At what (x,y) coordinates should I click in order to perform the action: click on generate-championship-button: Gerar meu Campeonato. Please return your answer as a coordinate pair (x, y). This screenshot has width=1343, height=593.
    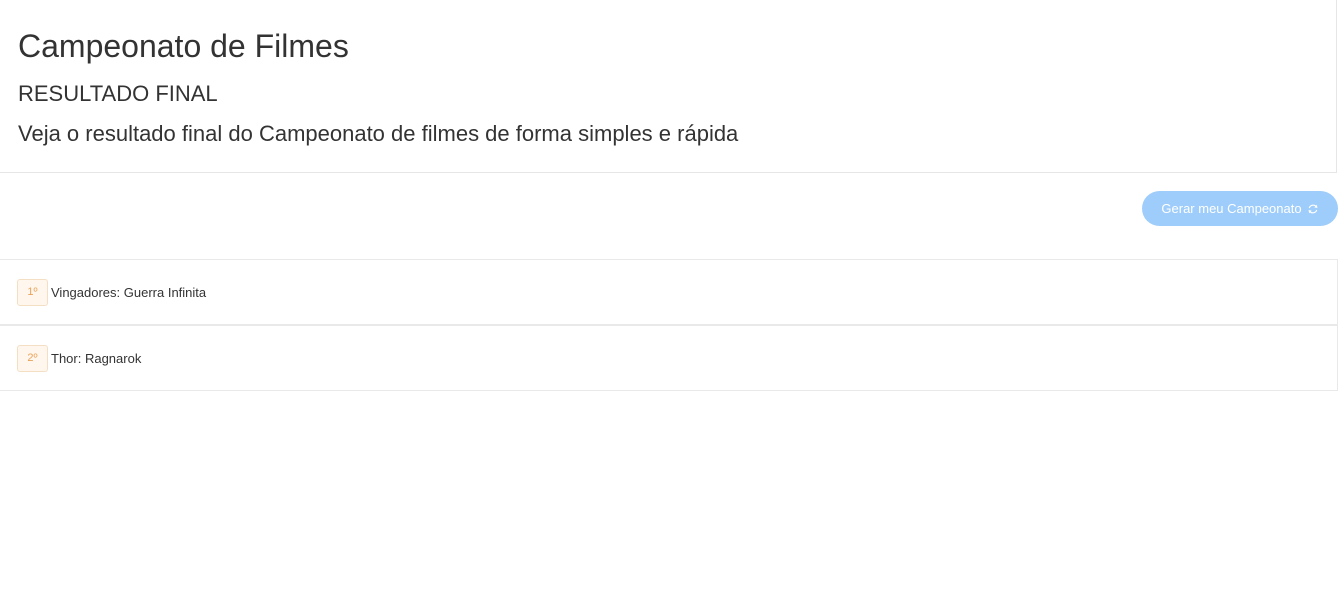
    Looking at the image, I should click on (1240, 208).